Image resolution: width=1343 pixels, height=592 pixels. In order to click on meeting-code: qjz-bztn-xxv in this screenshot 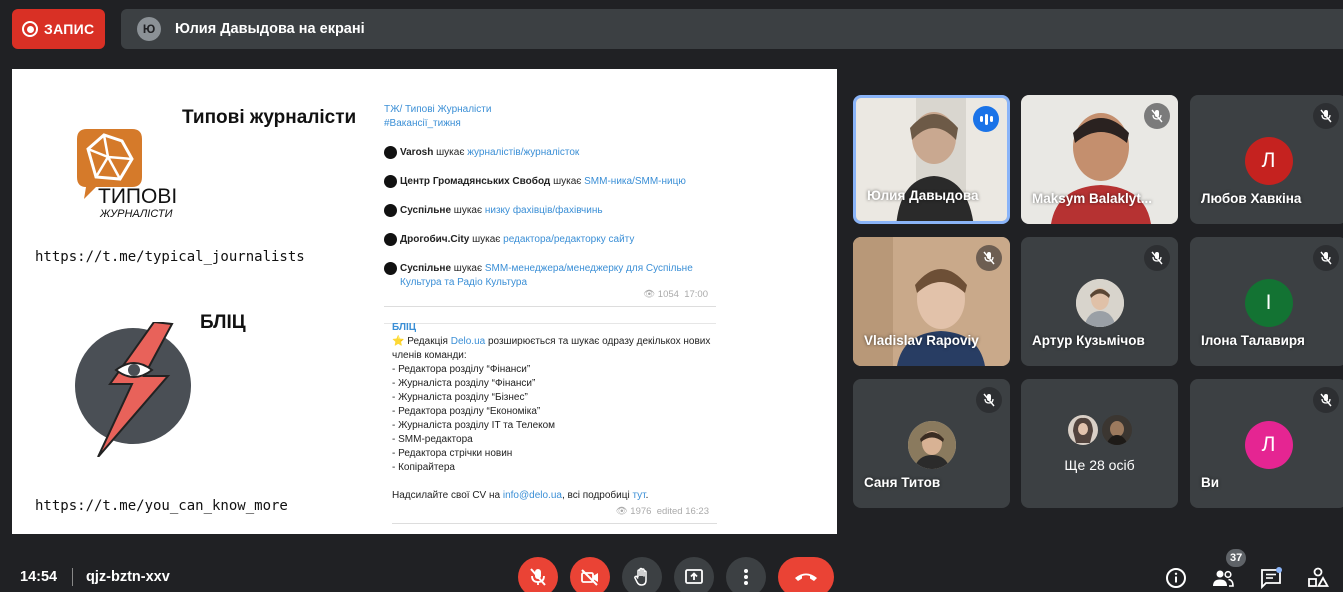, I will do `click(128, 577)`.